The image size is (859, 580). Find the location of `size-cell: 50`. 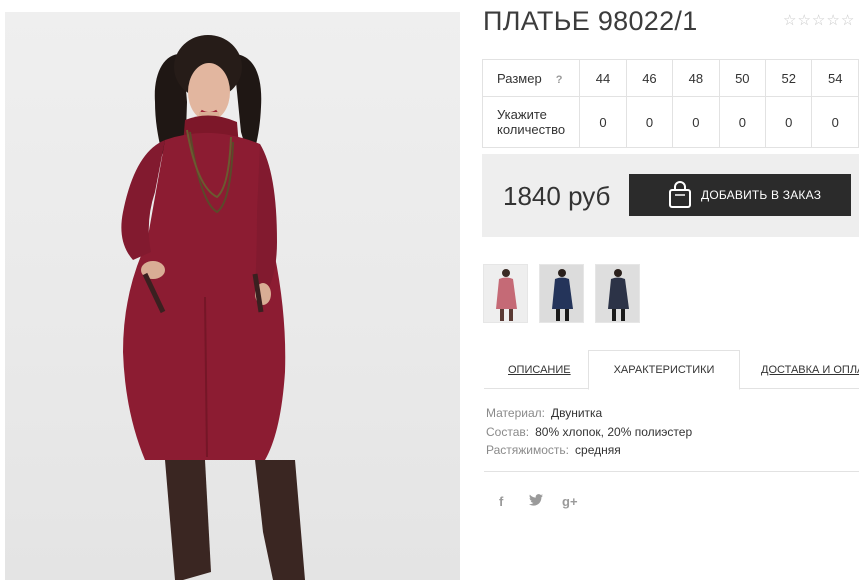

size-cell: 50 is located at coordinates (742, 78).